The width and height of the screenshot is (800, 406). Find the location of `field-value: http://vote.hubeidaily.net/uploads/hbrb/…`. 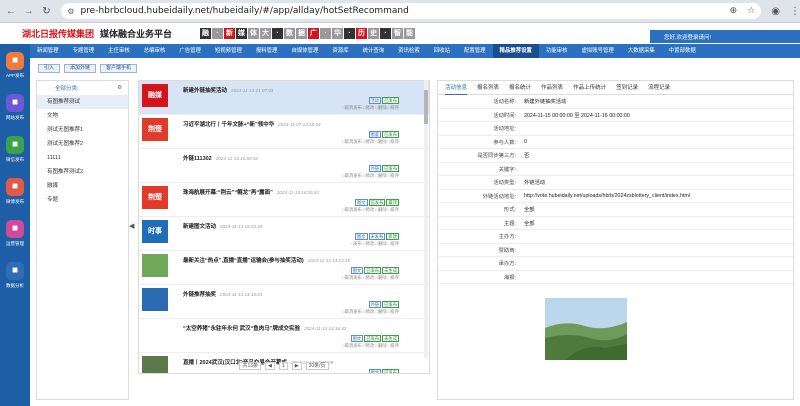

field-value: http://vote.hubeidaily.net/uploads/hbrb/… is located at coordinates (607, 195).